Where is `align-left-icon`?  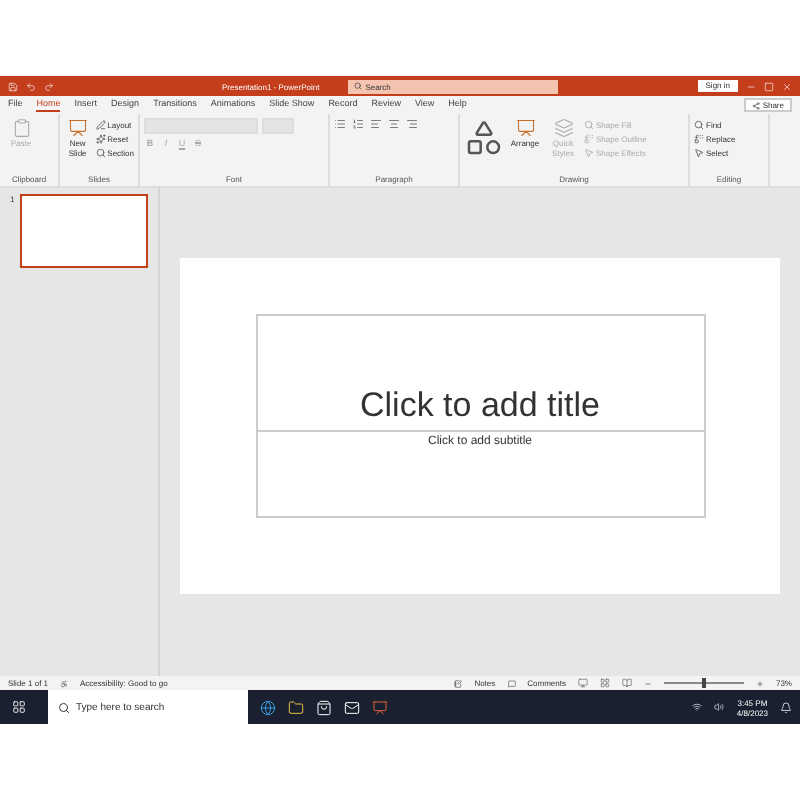 align-left-icon is located at coordinates (376, 124).